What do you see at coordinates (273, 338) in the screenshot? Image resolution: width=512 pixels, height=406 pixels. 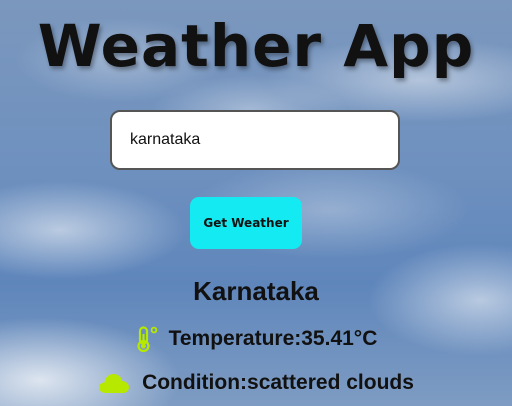 I see `temperature-text: Temperature:35.41°C` at bounding box center [273, 338].